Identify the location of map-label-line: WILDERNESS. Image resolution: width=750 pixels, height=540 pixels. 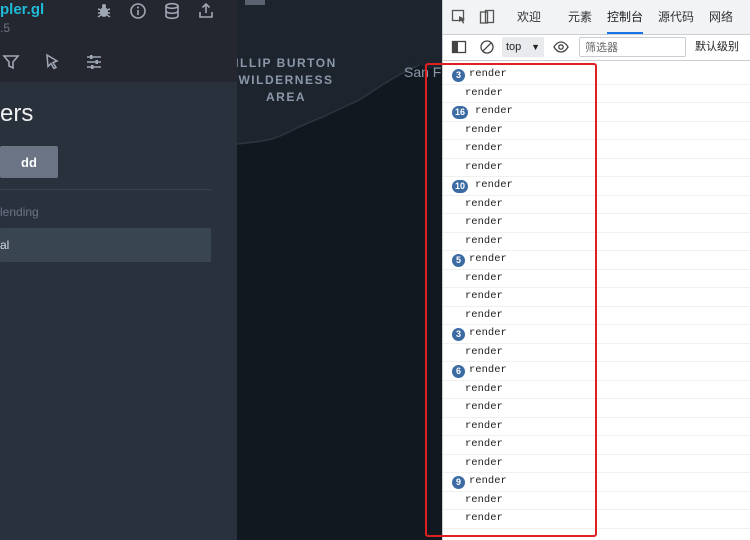
(286, 80).